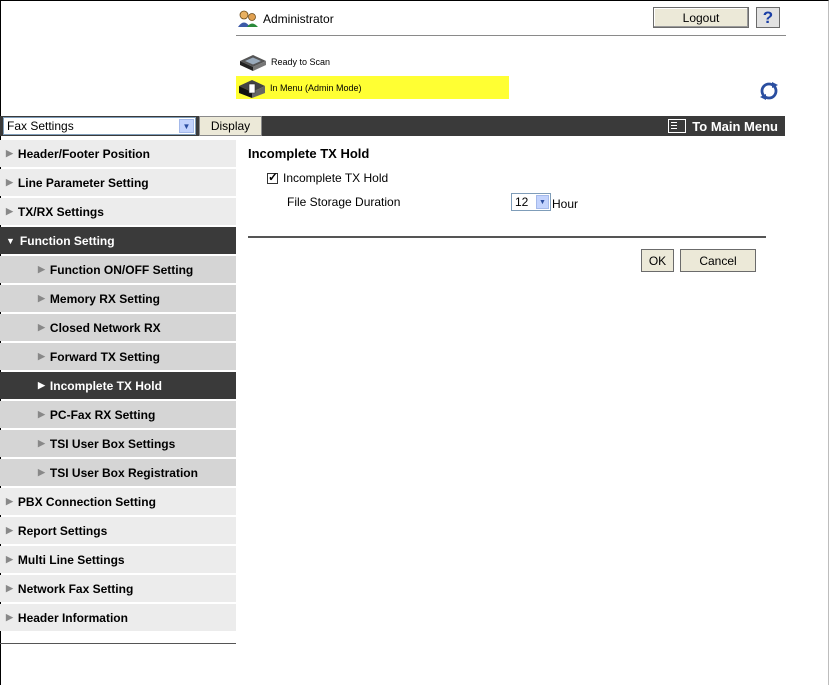  I want to click on sidebar-item-pc-fax-rx-setting: ▶ PC-Fax RX Setting, so click(118, 414).